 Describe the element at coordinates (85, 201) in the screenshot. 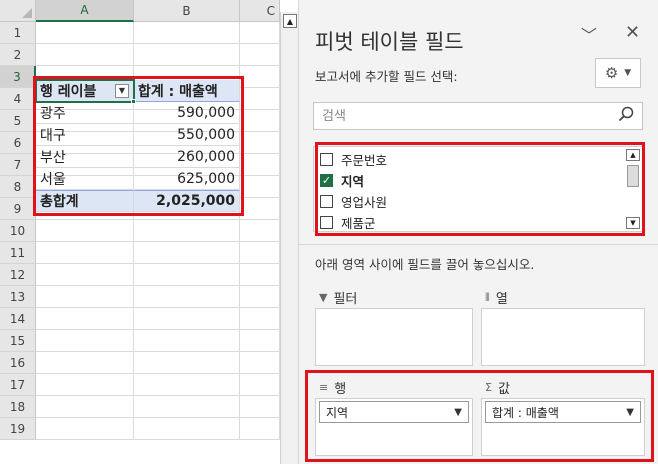

I see `pivot-total-label: 총합계` at that location.